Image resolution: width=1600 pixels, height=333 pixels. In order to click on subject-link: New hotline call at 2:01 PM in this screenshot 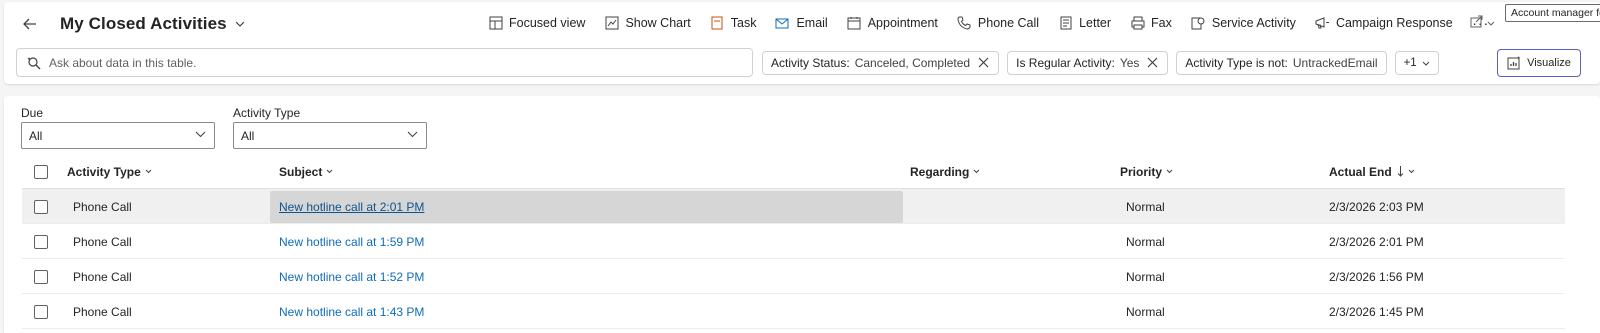, I will do `click(351, 207)`.